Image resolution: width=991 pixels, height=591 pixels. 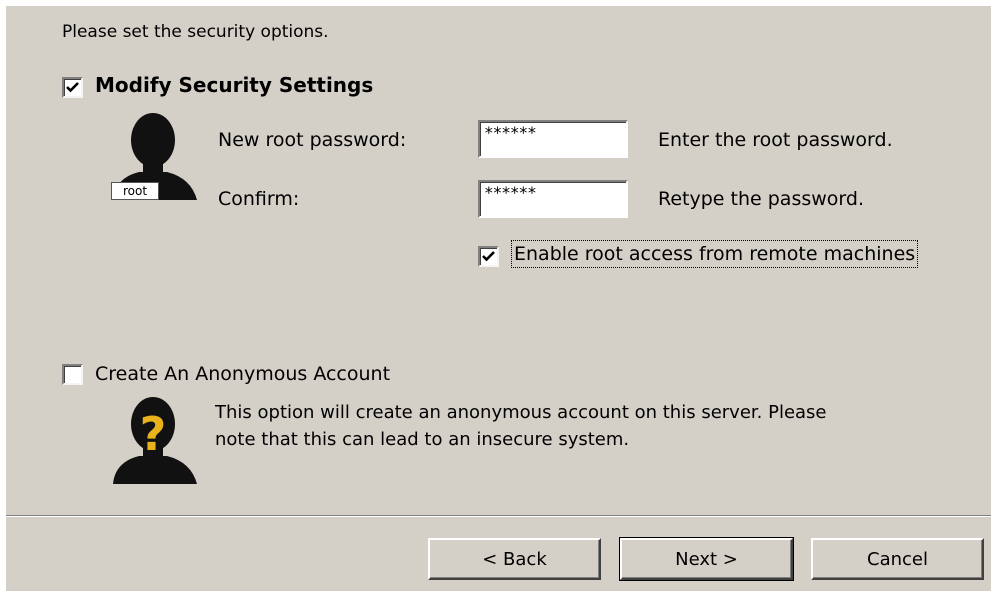 I want to click on new-password-hint: Enter the root password., so click(x=775, y=140).